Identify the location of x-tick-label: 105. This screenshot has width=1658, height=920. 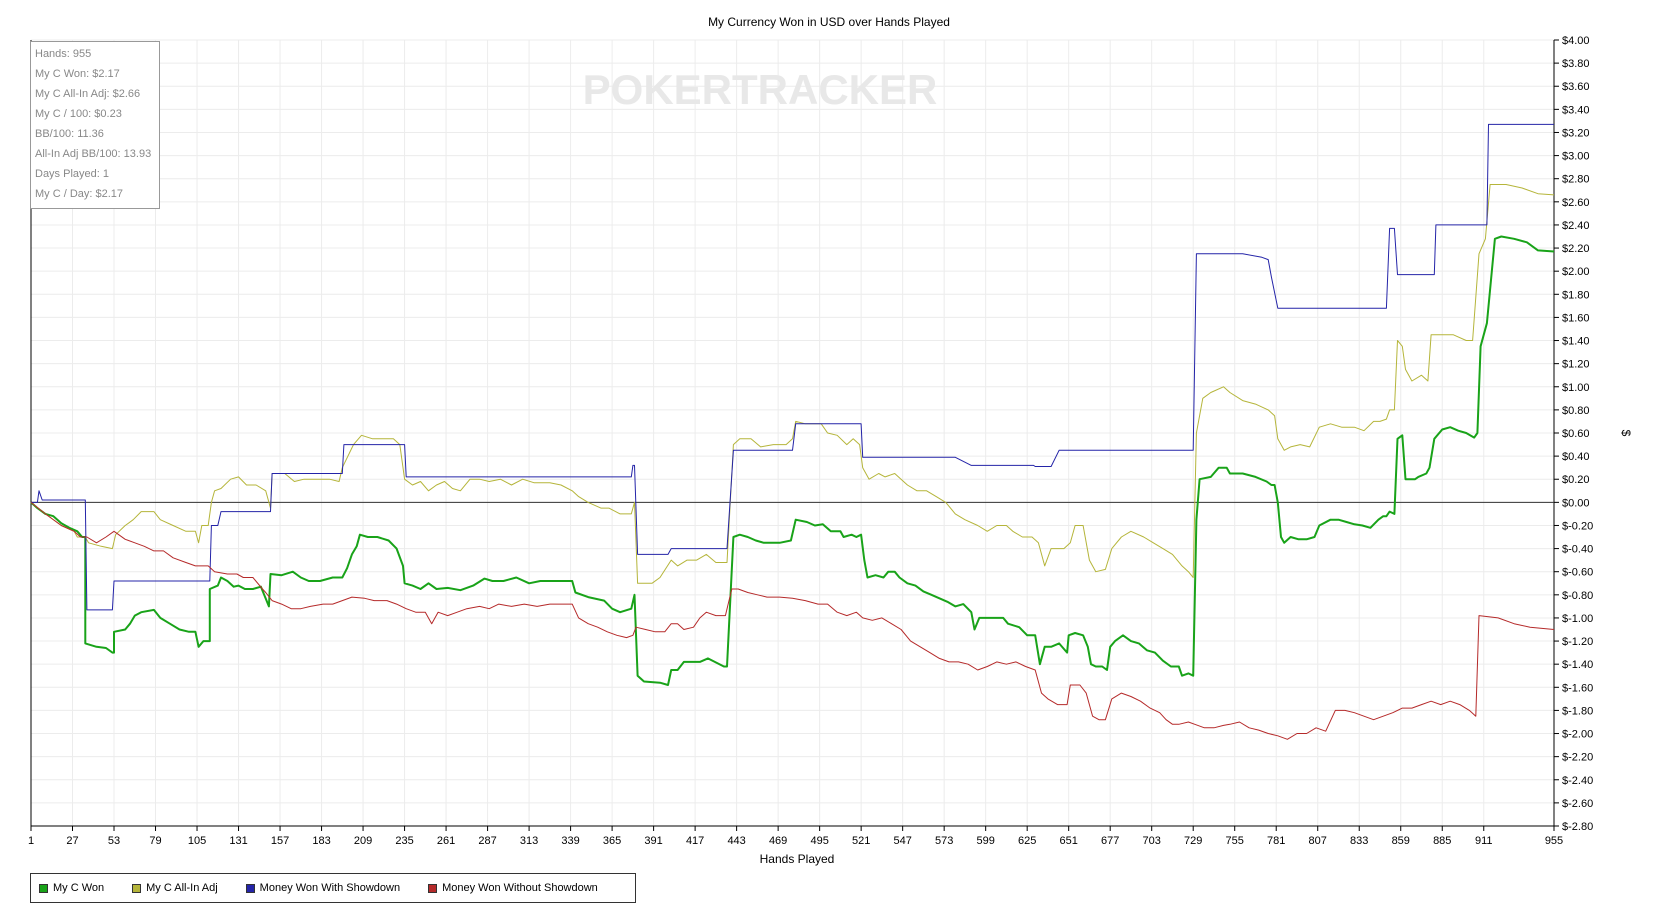
(197, 841).